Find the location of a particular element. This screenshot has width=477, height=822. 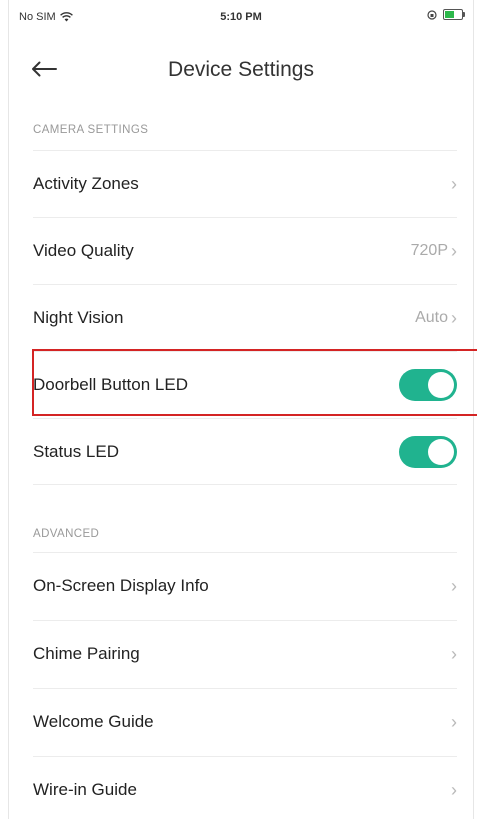

setting-row-video-quality: Video Quality 720P › is located at coordinates (245, 250).